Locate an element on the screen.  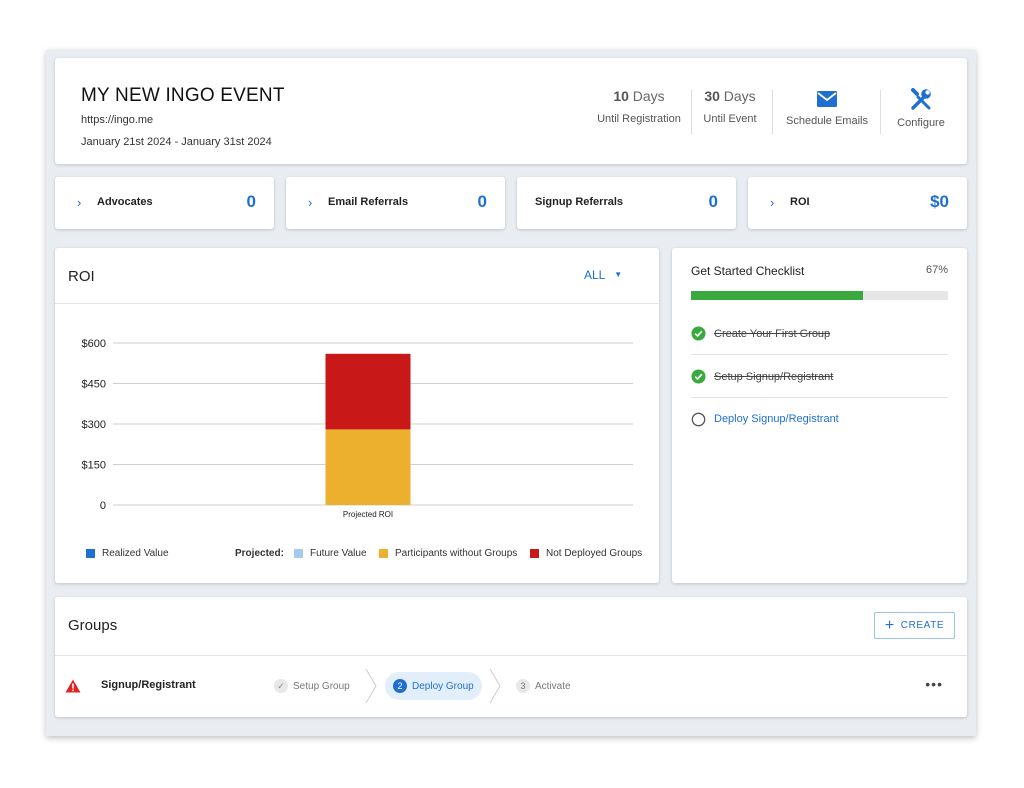
step-deploy-group: 2 Deploy Group is located at coordinates (433, 686).